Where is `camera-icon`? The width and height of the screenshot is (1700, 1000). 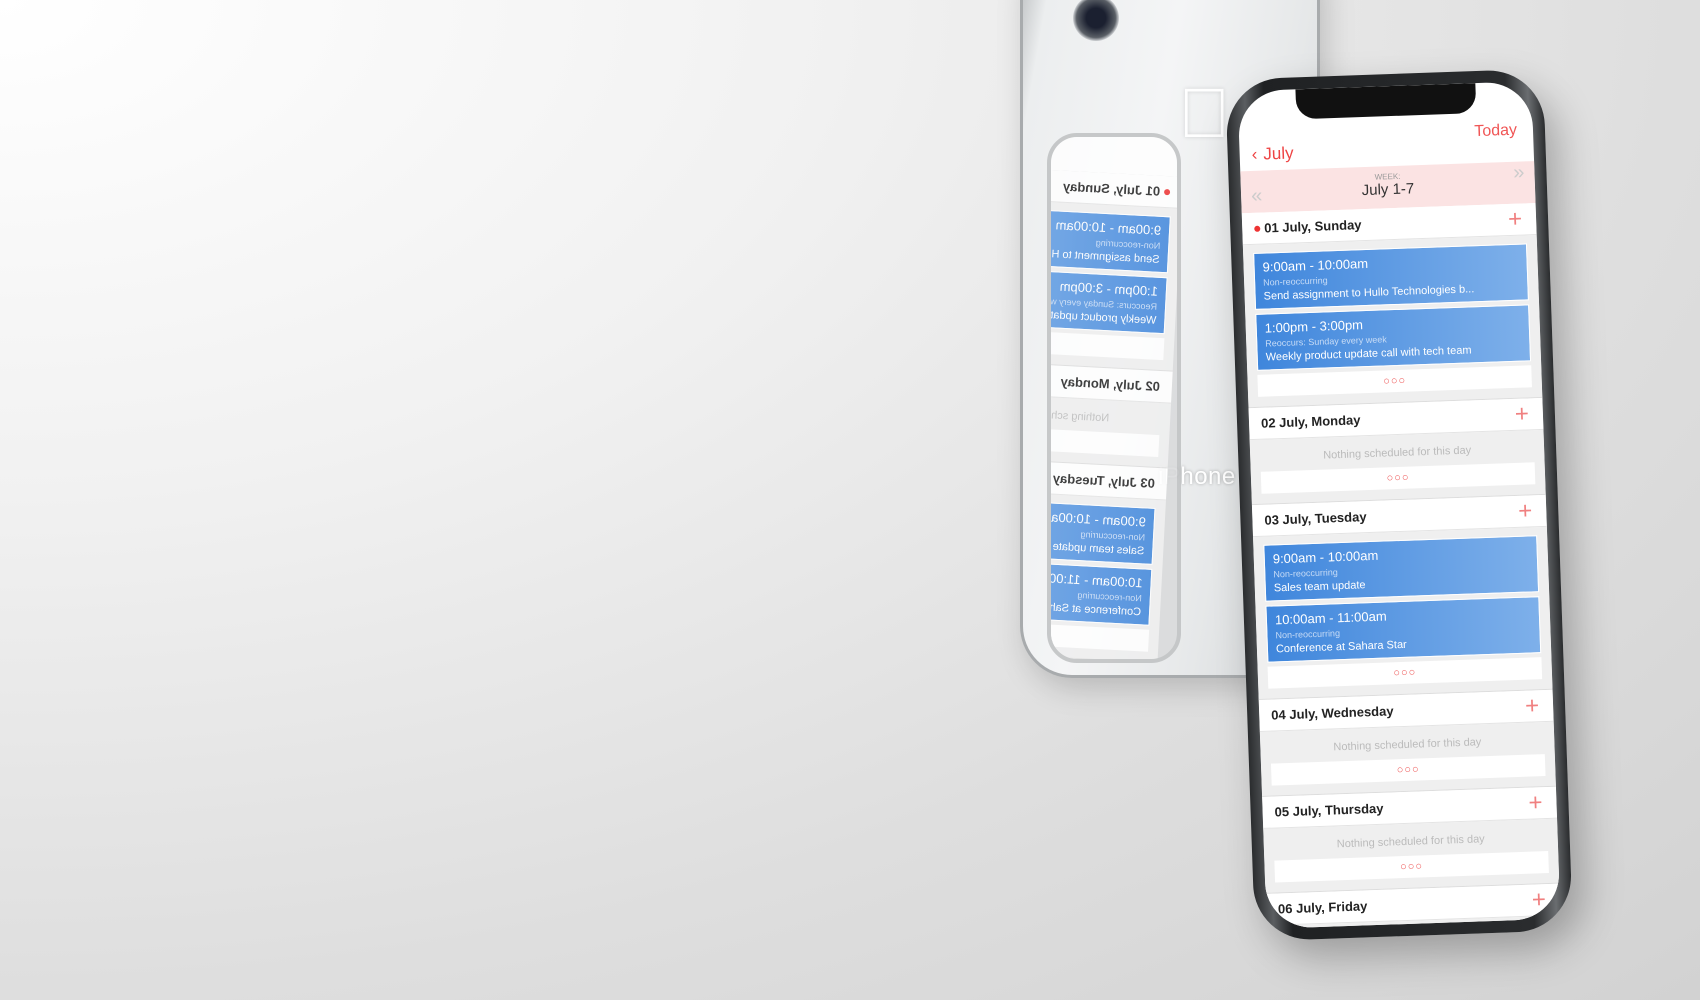
camera-icon is located at coordinates (1096, 20).